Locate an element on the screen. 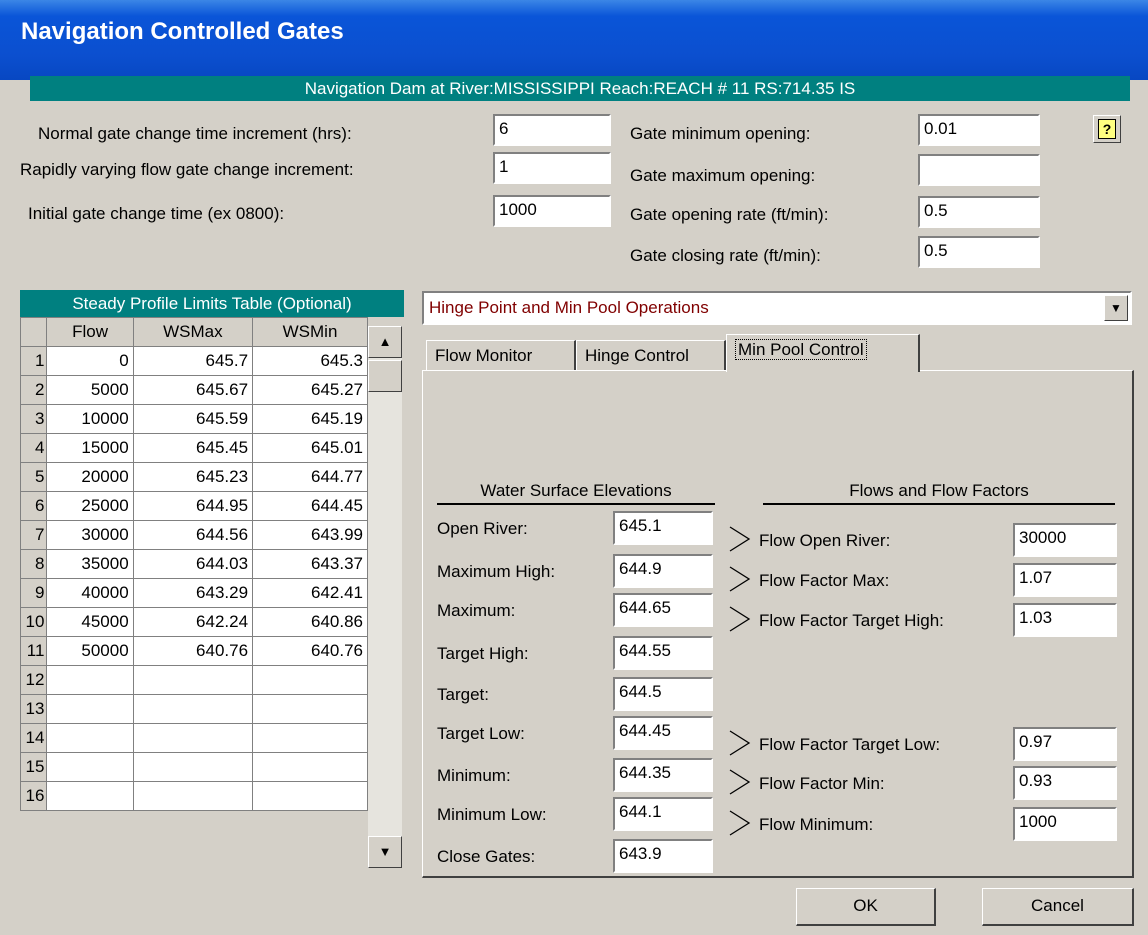 The image size is (1148, 935). cell-wsmax: 644.03 is located at coordinates (193, 564).